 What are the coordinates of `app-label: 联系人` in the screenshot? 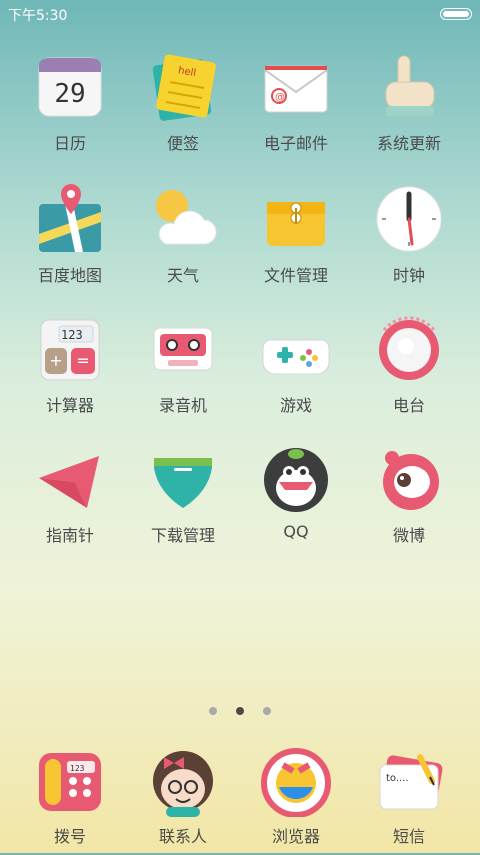 It's located at (182, 836).